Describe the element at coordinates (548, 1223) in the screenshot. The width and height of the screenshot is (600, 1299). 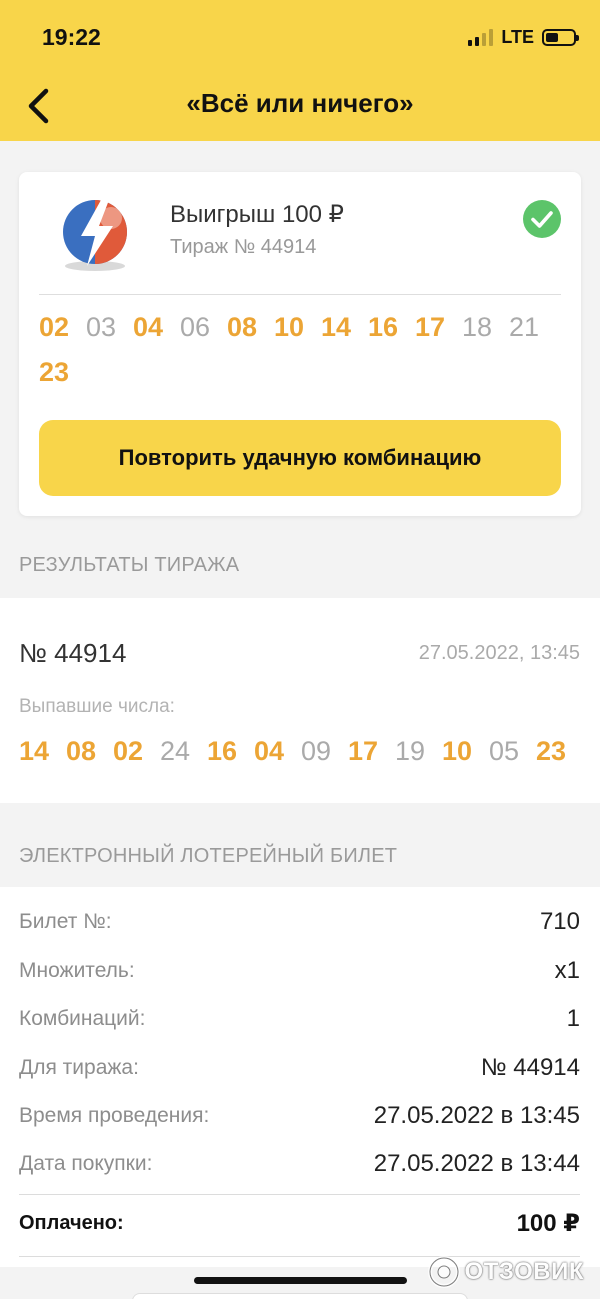
I see `paid-value: 100 ₽` at that location.